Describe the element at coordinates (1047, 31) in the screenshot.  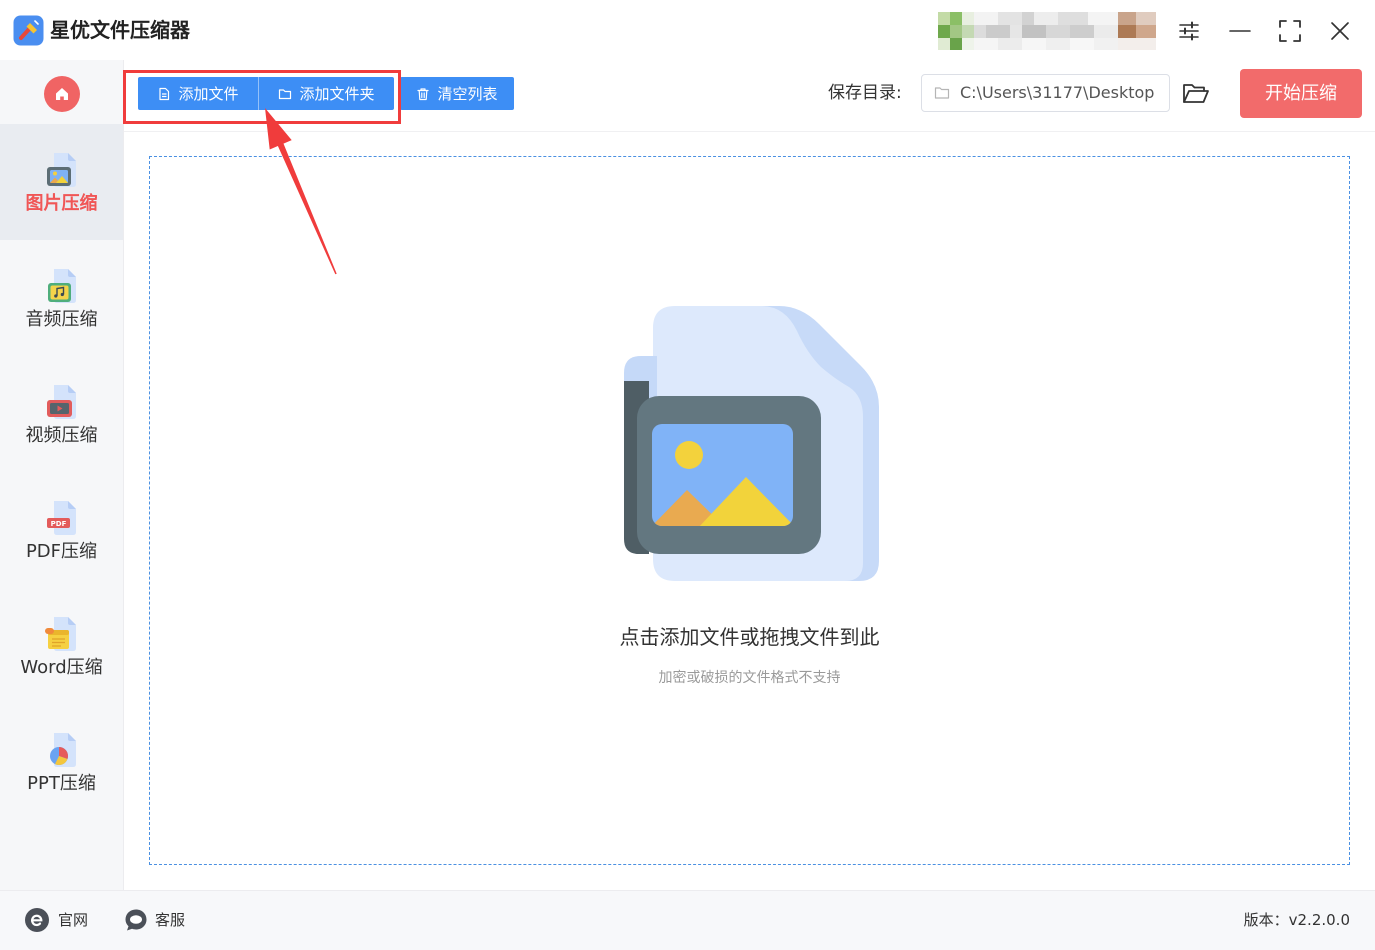
I see `user-avatar` at that location.